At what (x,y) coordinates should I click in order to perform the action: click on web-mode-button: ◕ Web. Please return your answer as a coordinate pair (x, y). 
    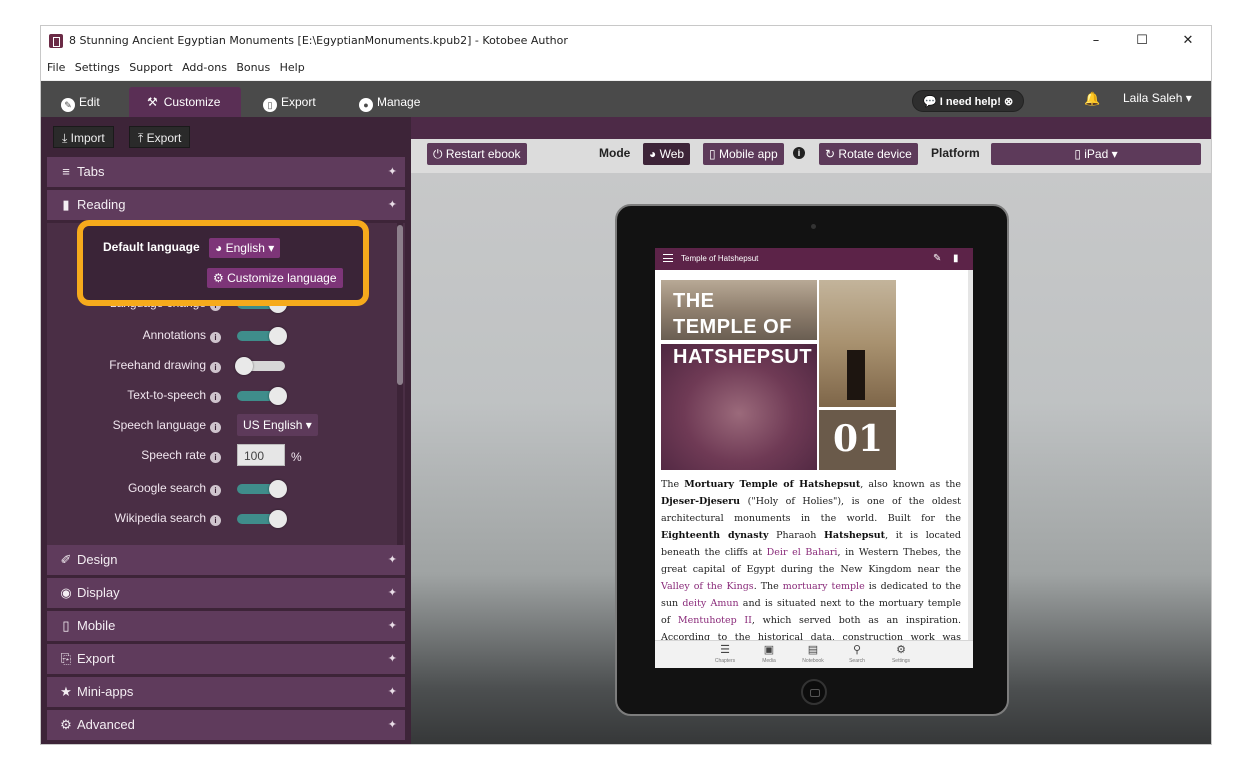
    Looking at the image, I should click on (667, 154).